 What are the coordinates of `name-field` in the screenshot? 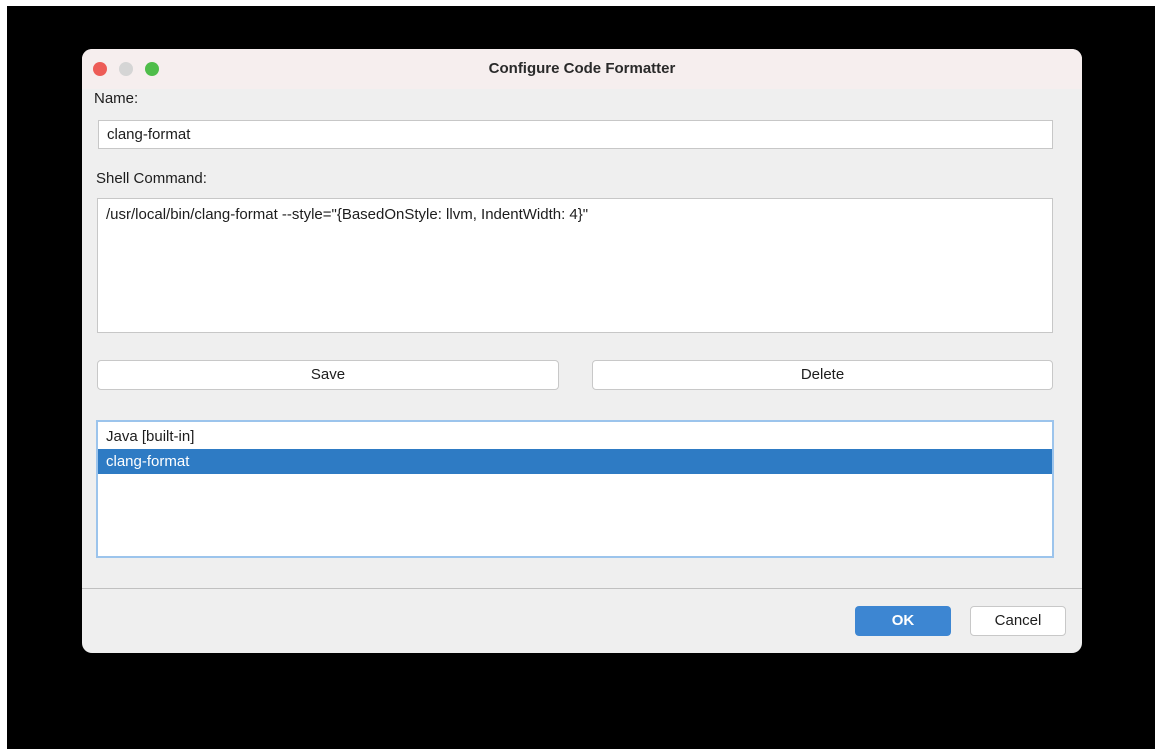 It's located at (575, 134).